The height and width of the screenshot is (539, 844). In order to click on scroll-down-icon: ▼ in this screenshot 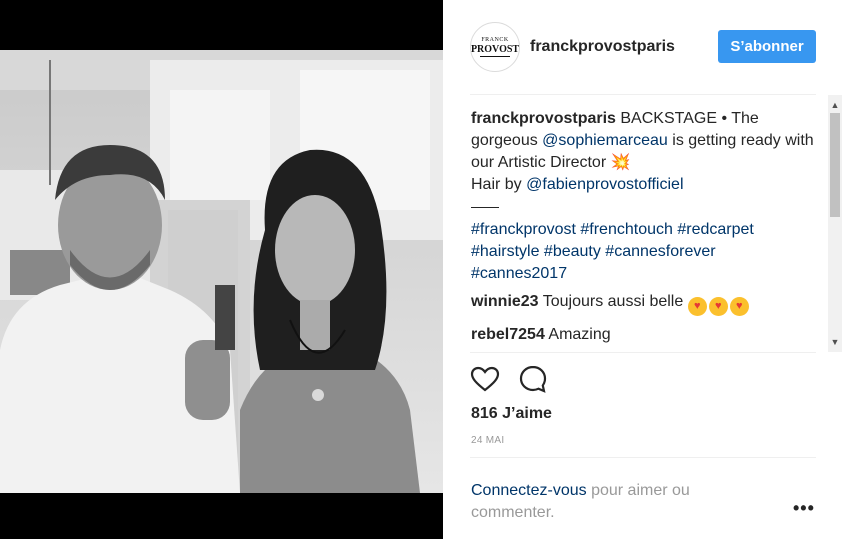, I will do `click(835, 342)`.